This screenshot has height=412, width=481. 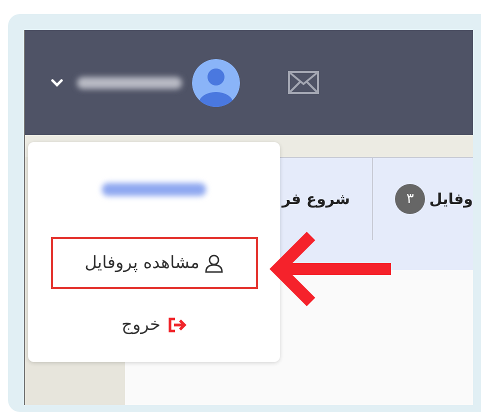 What do you see at coordinates (303, 82) in the screenshot?
I see `envelope-icon` at bounding box center [303, 82].